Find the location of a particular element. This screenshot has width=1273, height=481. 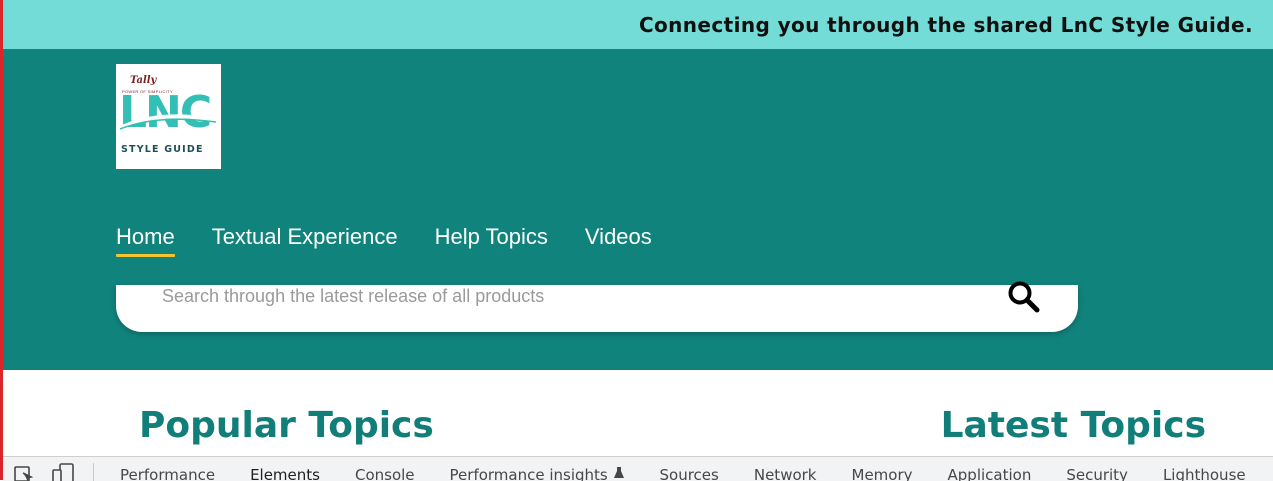

nav-item-videos: Videos is located at coordinates (618, 240).